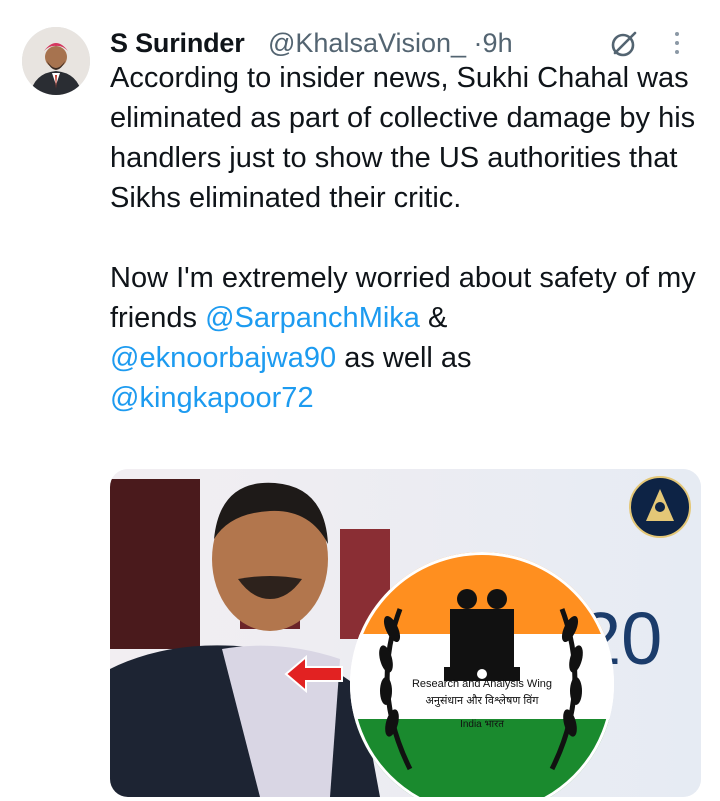  I want to click on mention-sarpanchmika: @SarpanchMika, so click(312, 318).